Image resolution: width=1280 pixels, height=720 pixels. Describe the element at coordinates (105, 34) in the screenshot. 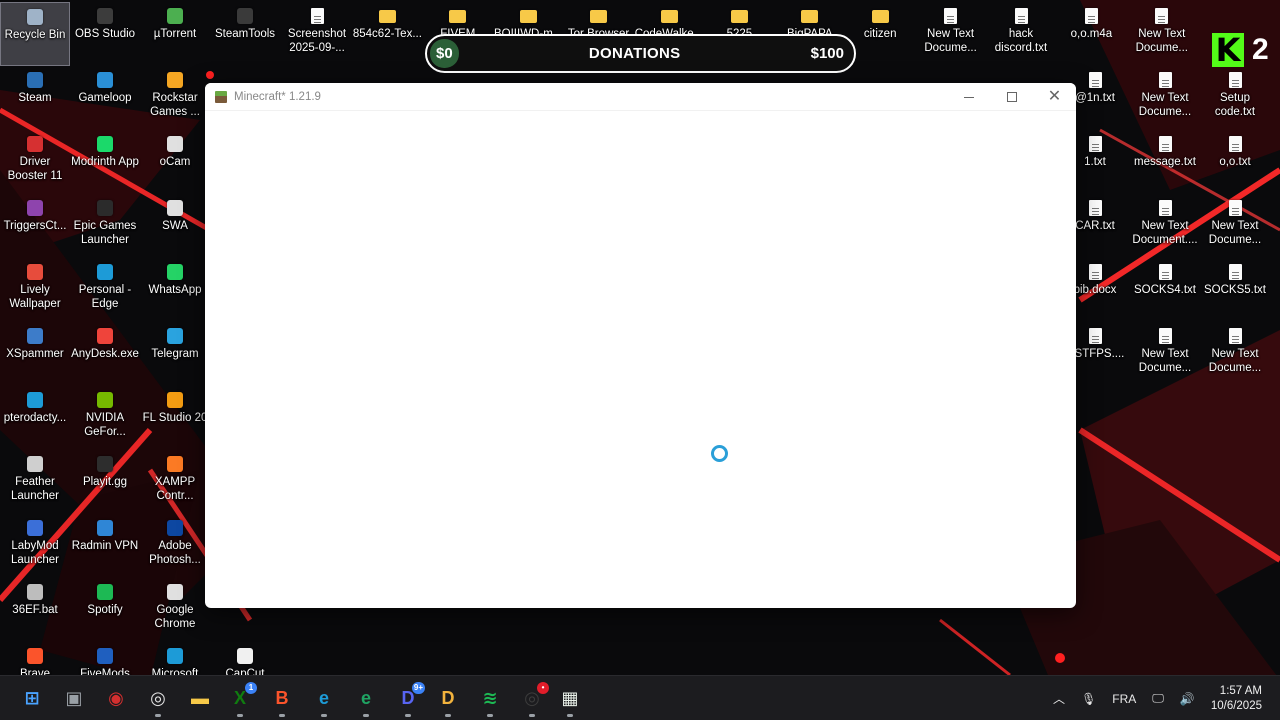

I see `desktop-icon-obs-studio: OBS Studio` at that location.